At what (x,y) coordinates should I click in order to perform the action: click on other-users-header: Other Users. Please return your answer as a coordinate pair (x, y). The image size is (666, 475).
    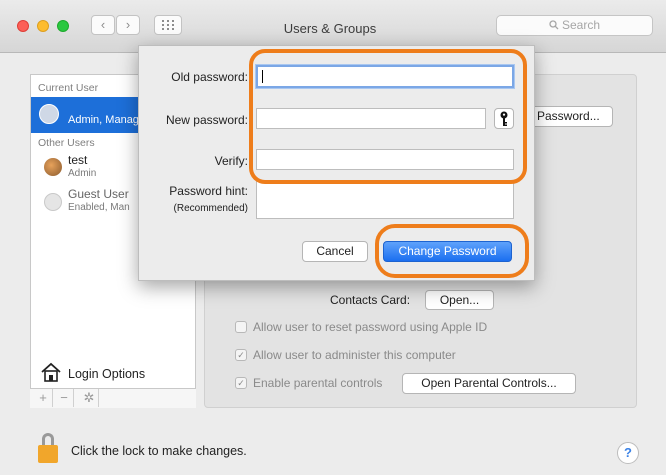
    Looking at the image, I should click on (66, 143).